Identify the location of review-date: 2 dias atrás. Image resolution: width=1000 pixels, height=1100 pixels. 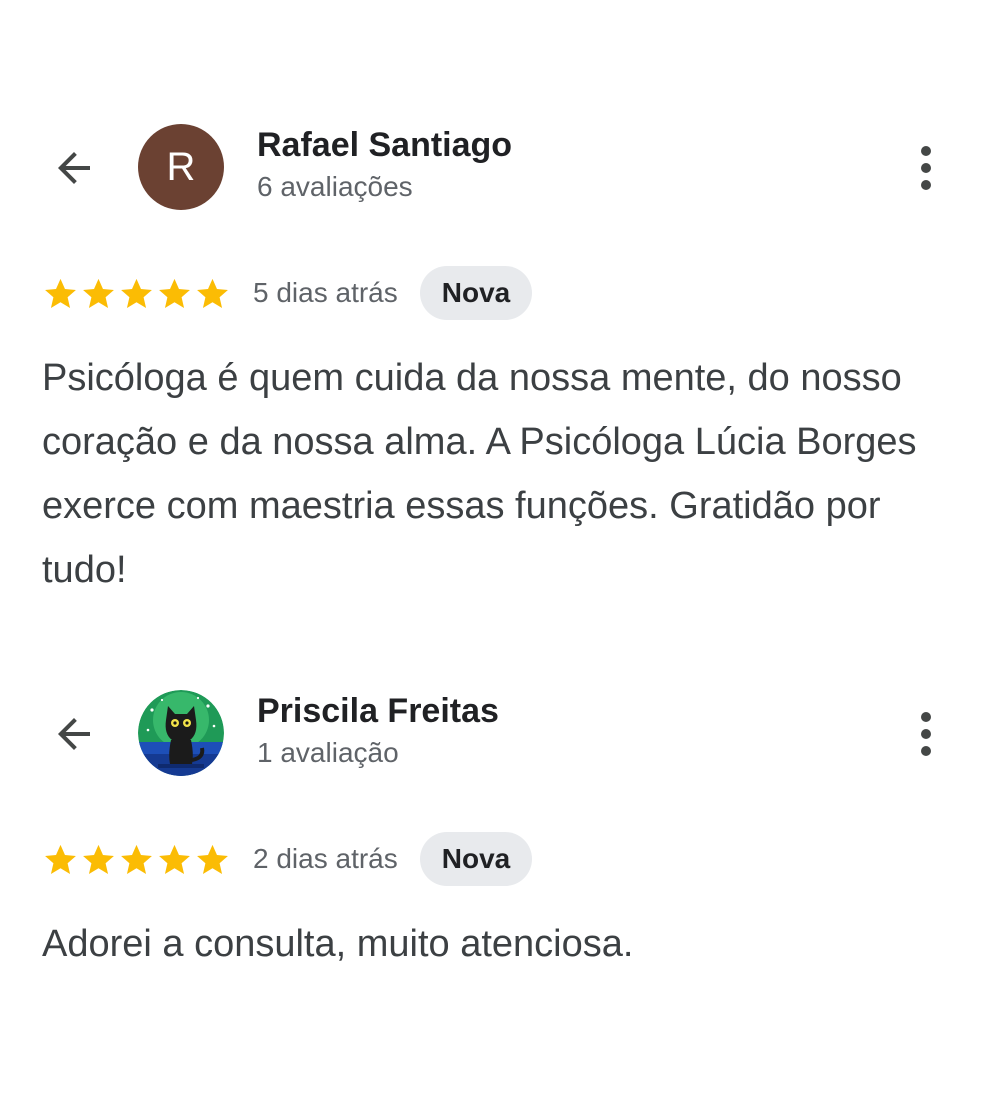
(325, 858).